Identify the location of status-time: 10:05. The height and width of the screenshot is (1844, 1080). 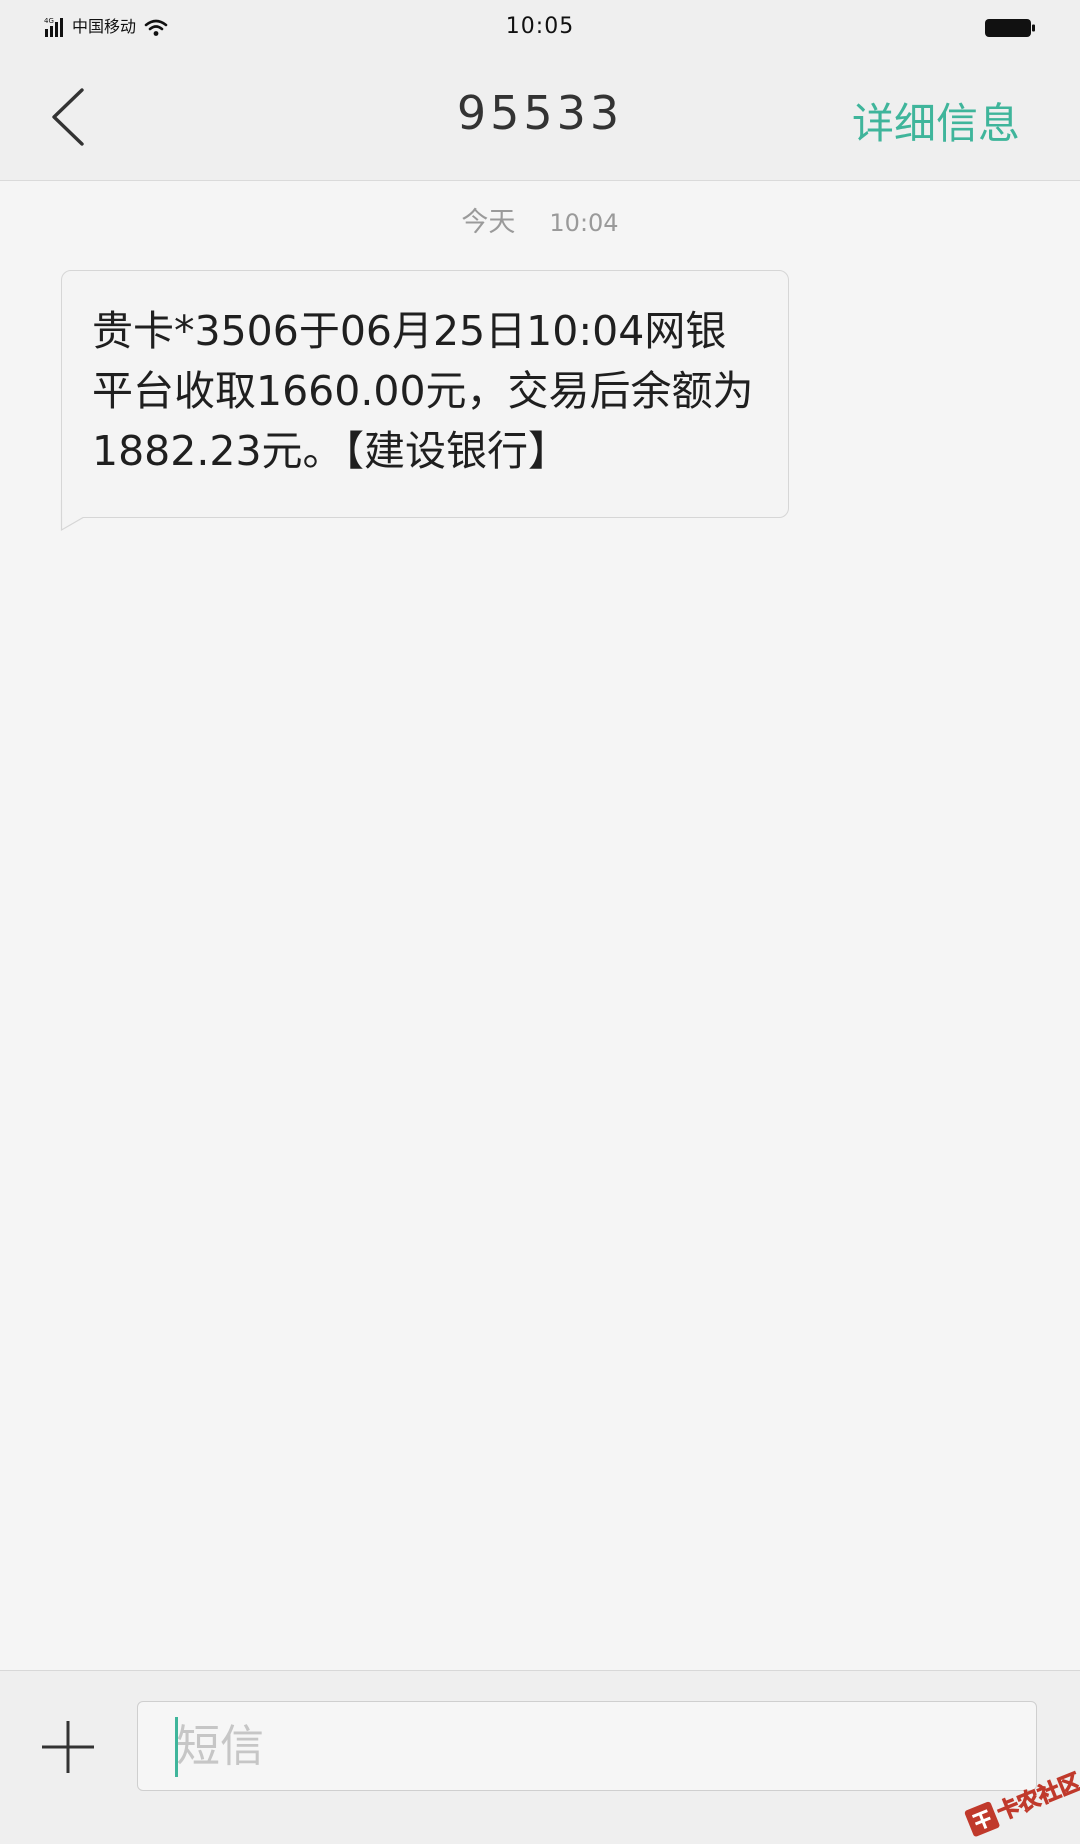
(540, 26).